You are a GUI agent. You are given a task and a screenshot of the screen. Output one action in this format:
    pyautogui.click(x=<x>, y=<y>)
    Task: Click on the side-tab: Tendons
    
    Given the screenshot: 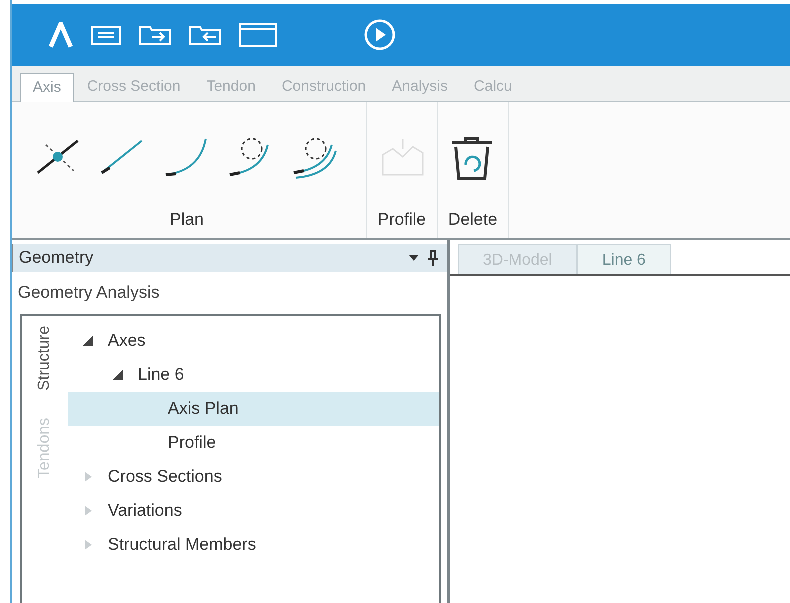 What is the action you would take?
    pyautogui.click(x=45, y=448)
    